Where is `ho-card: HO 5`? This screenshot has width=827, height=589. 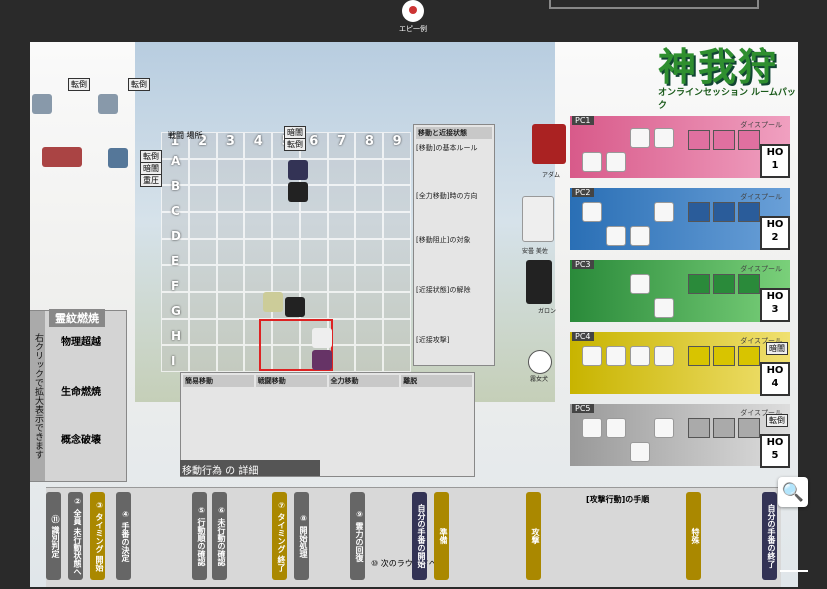 ho-card: HO 5 is located at coordinates (775, 451).